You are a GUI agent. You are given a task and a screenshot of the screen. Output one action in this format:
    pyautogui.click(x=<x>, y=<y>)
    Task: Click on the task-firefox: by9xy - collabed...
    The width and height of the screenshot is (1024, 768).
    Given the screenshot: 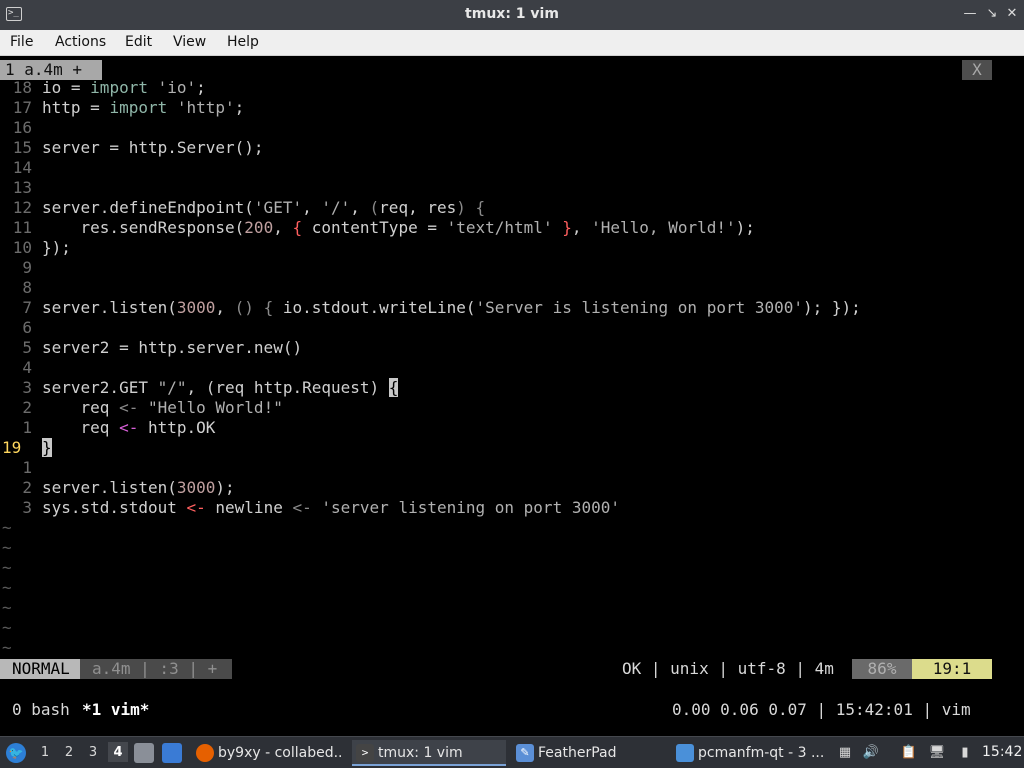 What is the action you would take?
    pyautogui.click(x=268, y=753)
    